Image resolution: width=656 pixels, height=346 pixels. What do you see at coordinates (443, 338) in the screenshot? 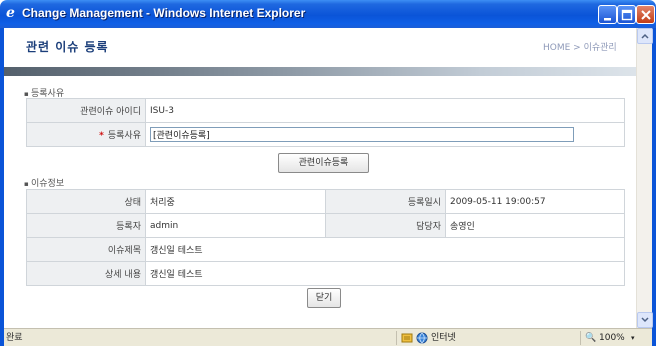
I see `zone-label: 인터넷` at bounding box center [443, 338].